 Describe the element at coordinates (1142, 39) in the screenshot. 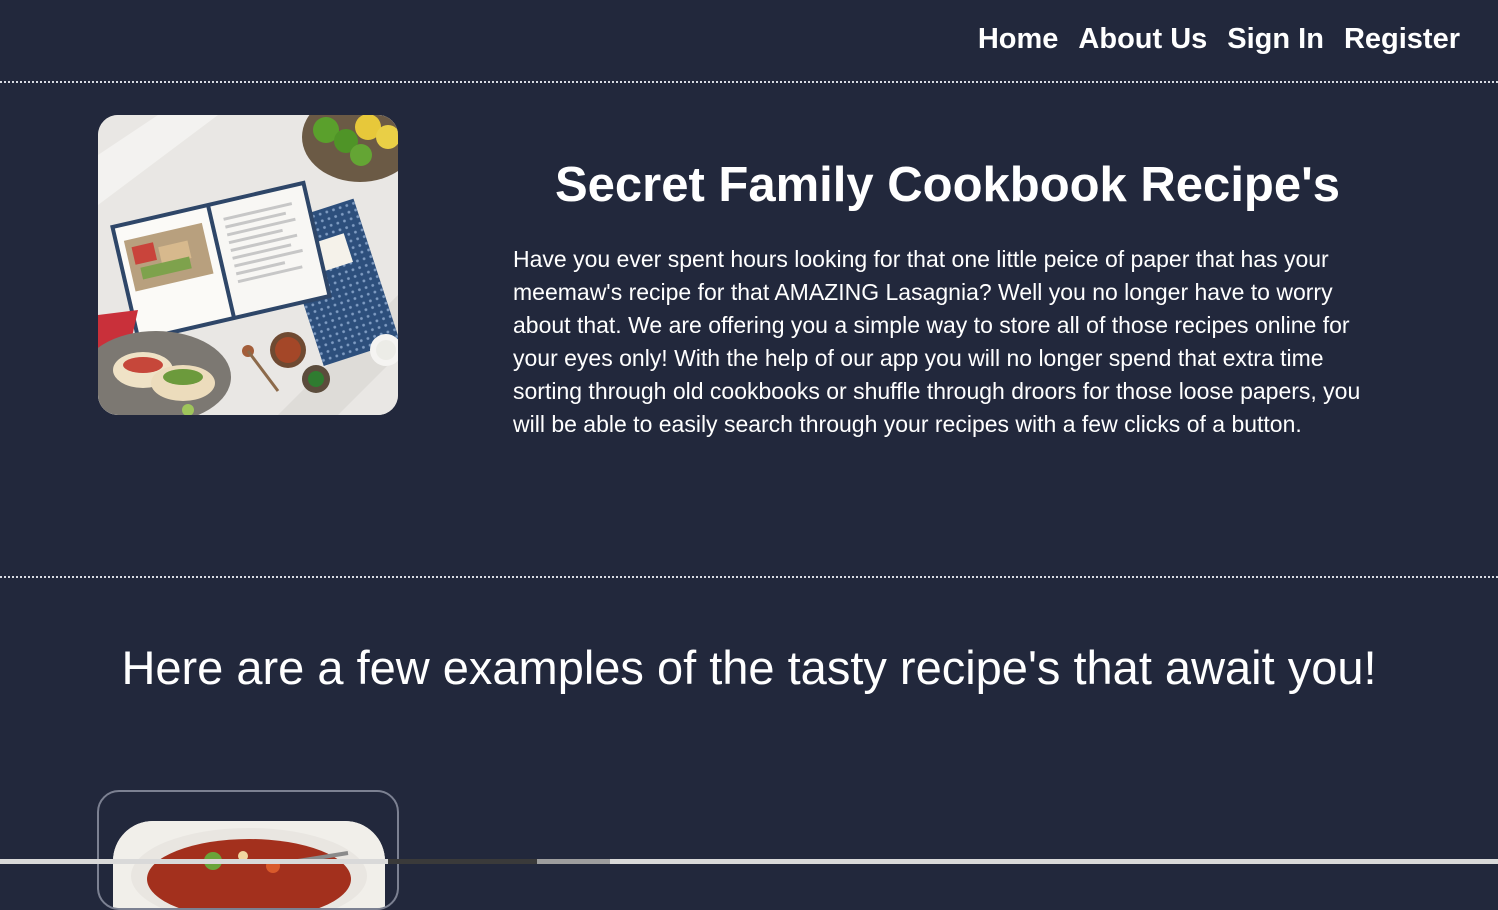

I see `nav-about-link: About Us` at that location.